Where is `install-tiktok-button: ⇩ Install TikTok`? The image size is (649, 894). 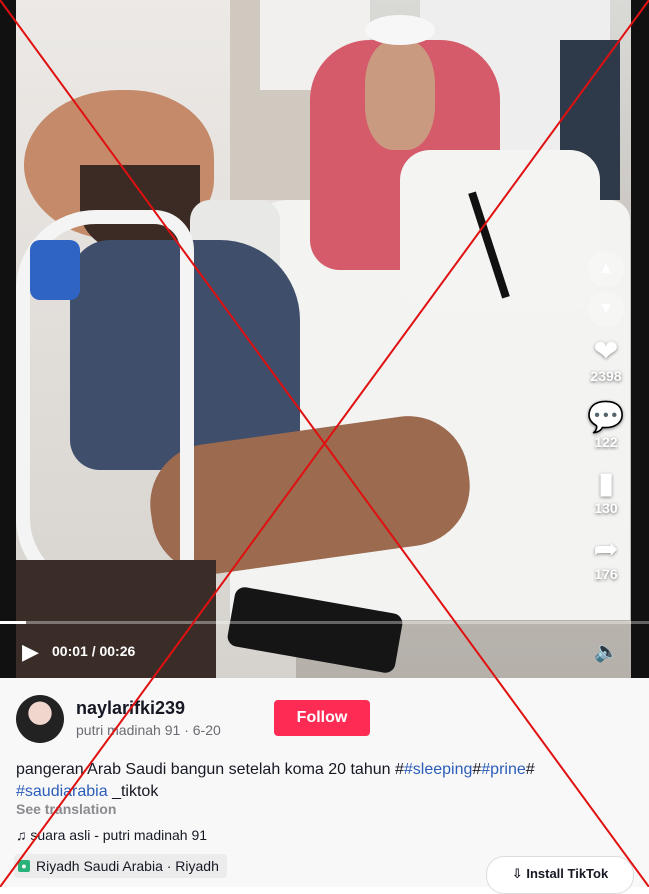 install-tiktok-button: ⇩ Install TikTok is located at coordinates (560, 875).